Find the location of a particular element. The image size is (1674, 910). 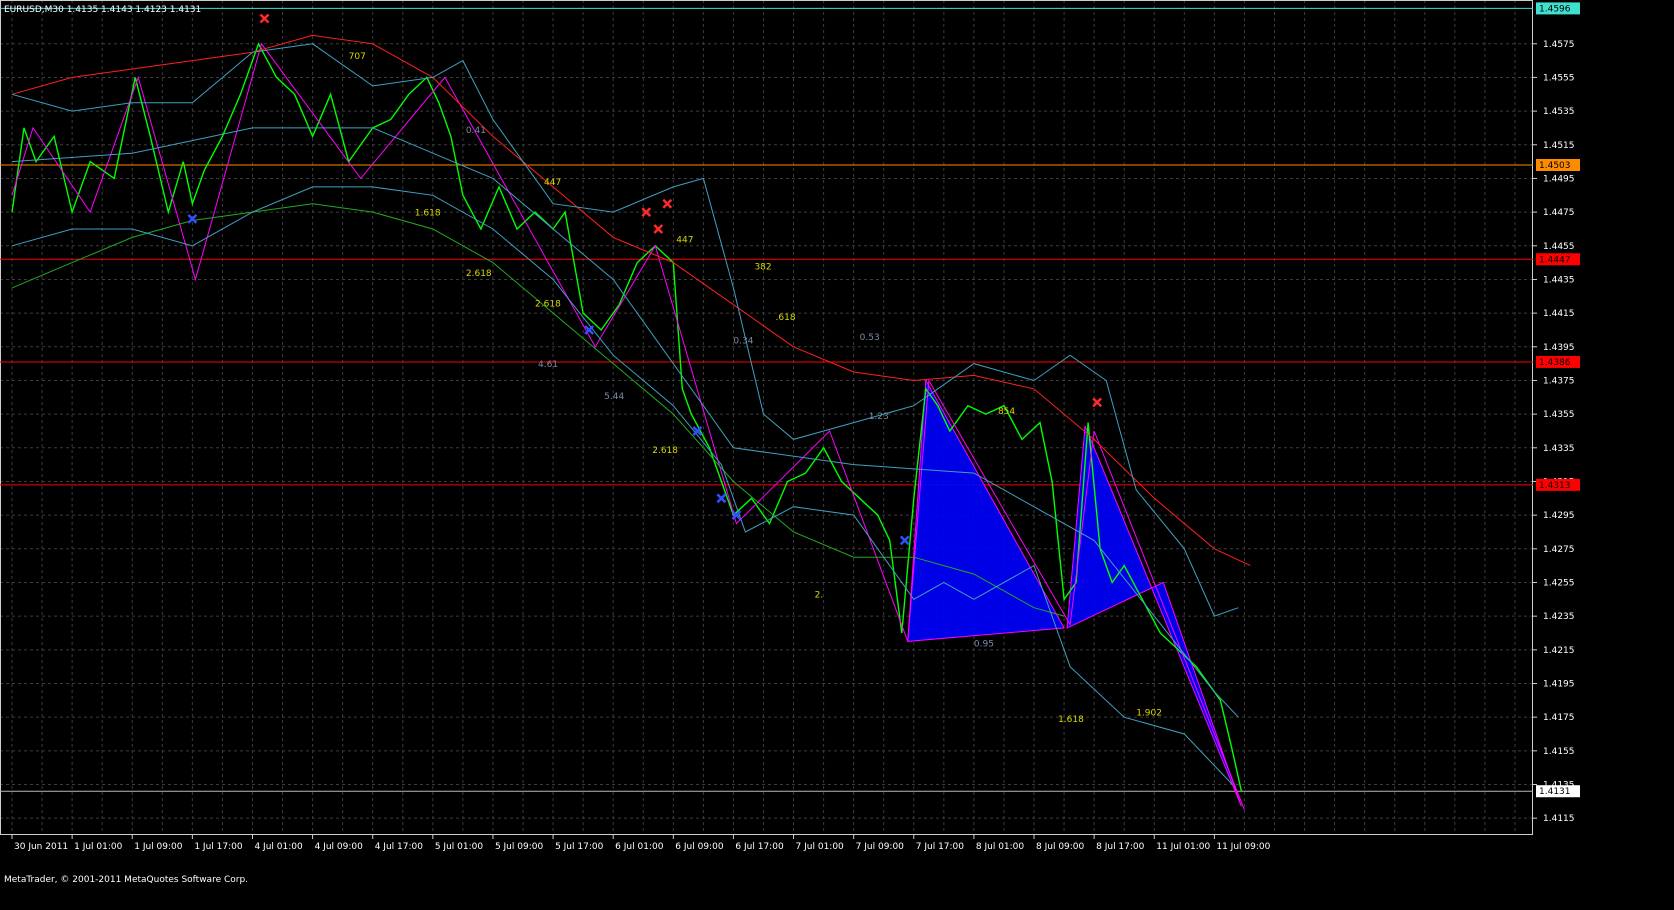

x-tick-label: 4 Jul 17:00 is located at coordinates (399, 847).